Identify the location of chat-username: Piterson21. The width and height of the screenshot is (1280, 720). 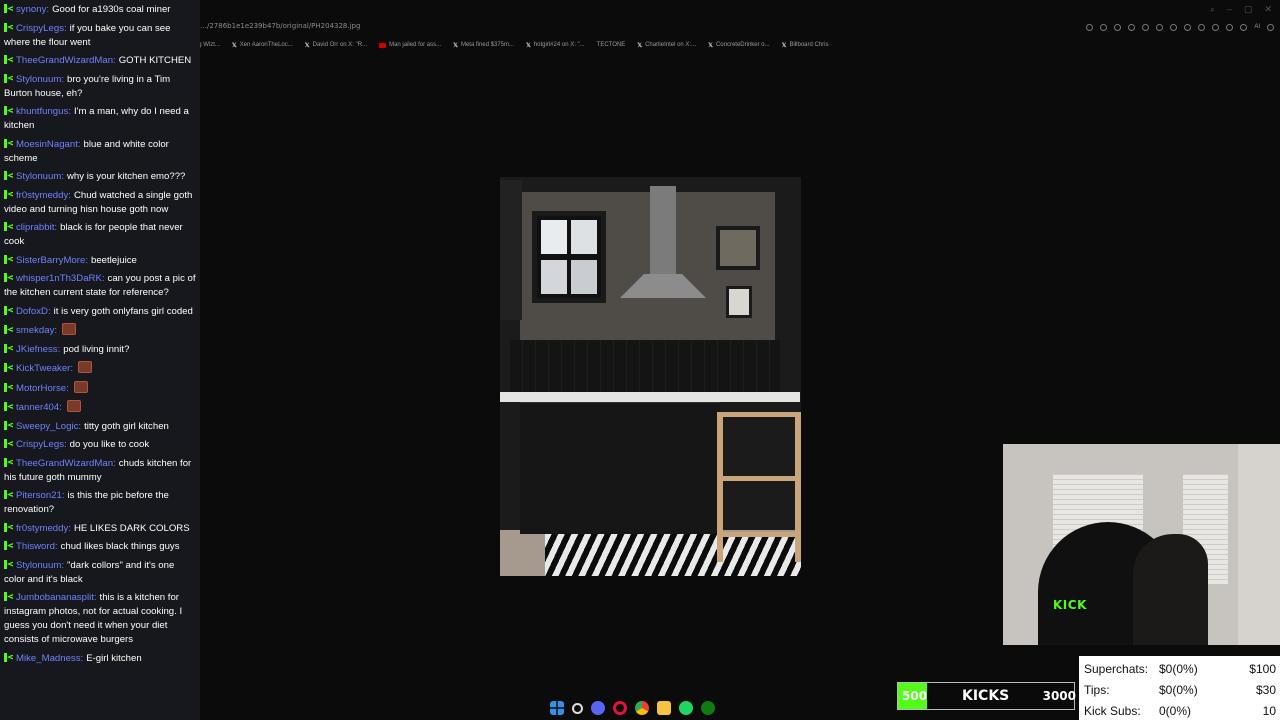
(39, 495).